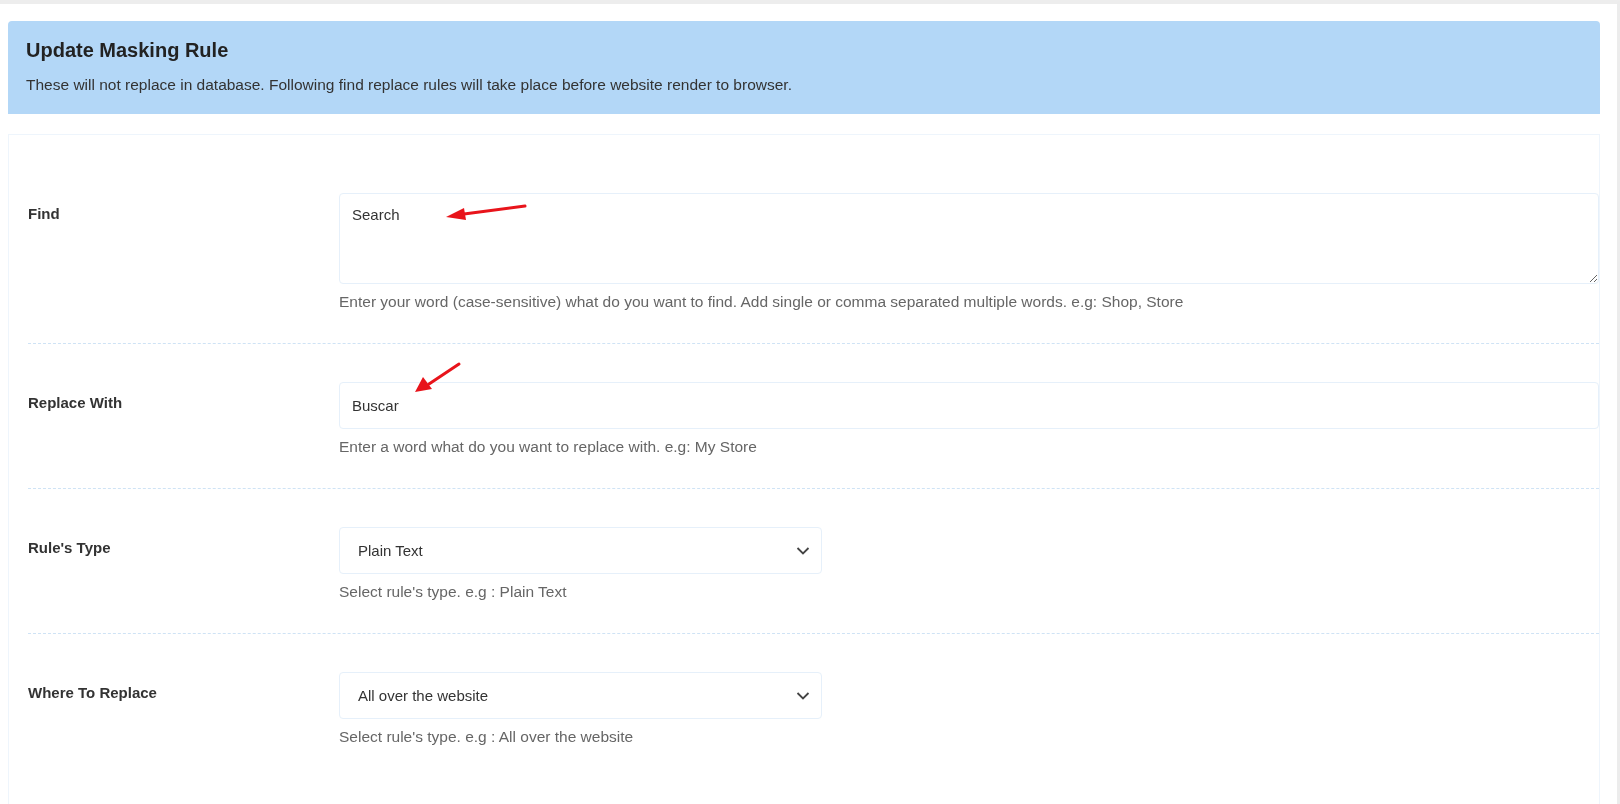 This screenshot has height=804, width=1620. What do you see at coordinates (486, 737) in the screenshot?
I see `help-text: Select rule's type. e.g : All over the website` at bounding box center [486, 737].